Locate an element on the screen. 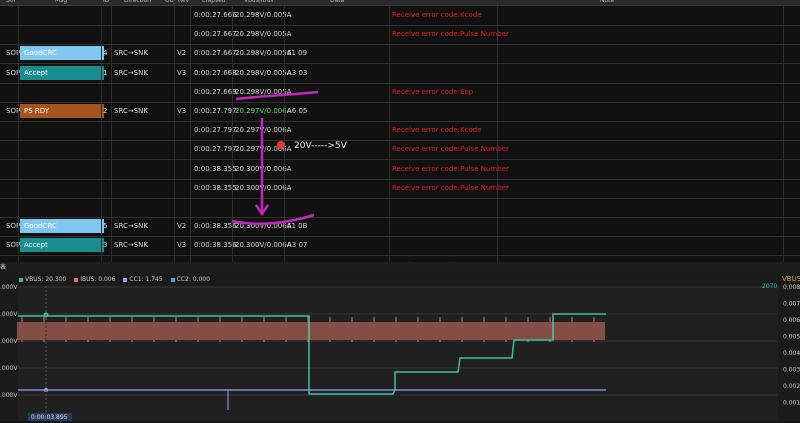 This screenshot has height=423, width=800. table-row is located at coordinates (400, 208).